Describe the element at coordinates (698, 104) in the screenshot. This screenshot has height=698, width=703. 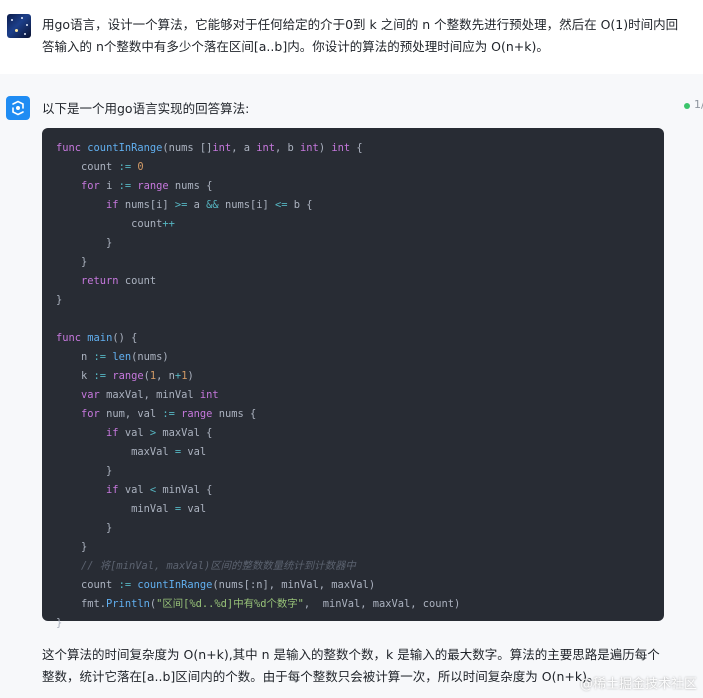
I see `status-text: 1/` at that location.